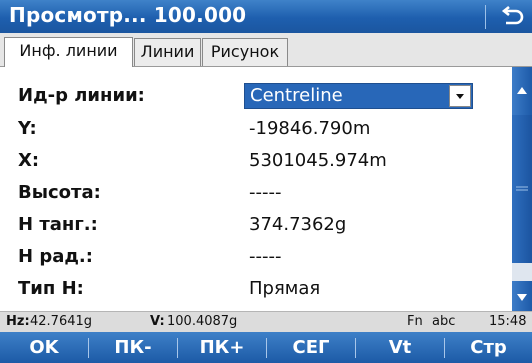  Describe the element at coordinates (55, 256) in the screenshot. I see `h-rad-label: H рад.:` at that location.